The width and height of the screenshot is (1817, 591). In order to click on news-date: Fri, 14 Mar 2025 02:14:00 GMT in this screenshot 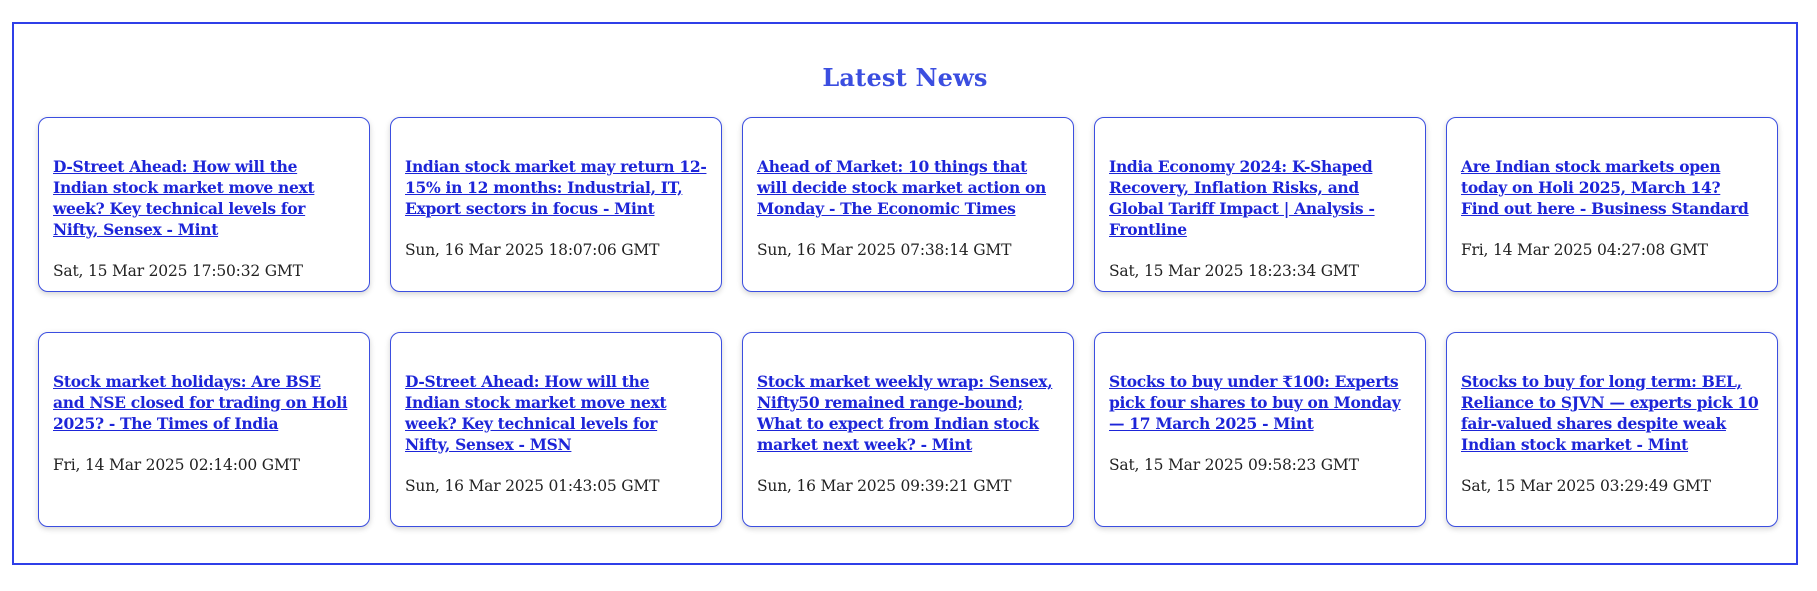, I will do `click(176, 465)`.